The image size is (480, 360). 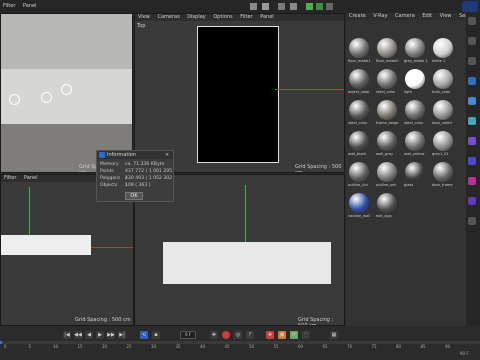 What do you see at coordinates (387, 177) in the screenshot?
I see `material-swatch: outline_vet` at bounding box center [387, 177].